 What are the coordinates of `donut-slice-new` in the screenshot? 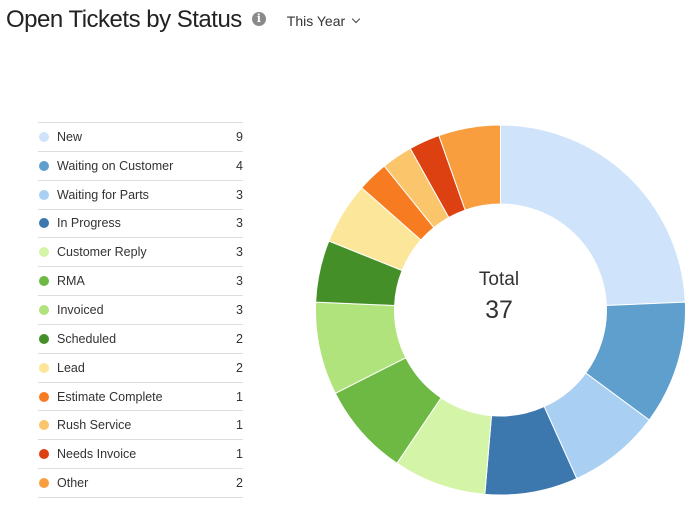 It's located at (593, 215).